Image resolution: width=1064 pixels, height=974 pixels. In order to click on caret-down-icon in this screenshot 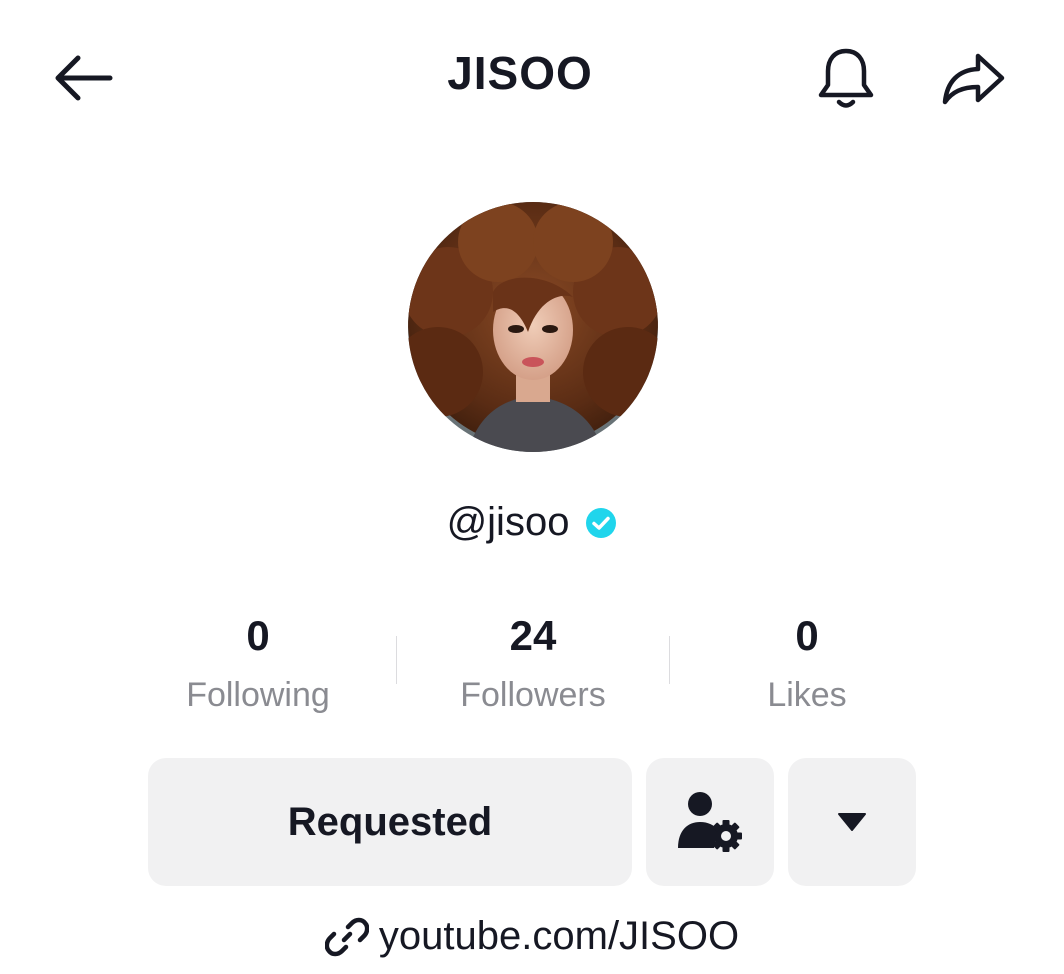, I will do `click(852, 822)`.